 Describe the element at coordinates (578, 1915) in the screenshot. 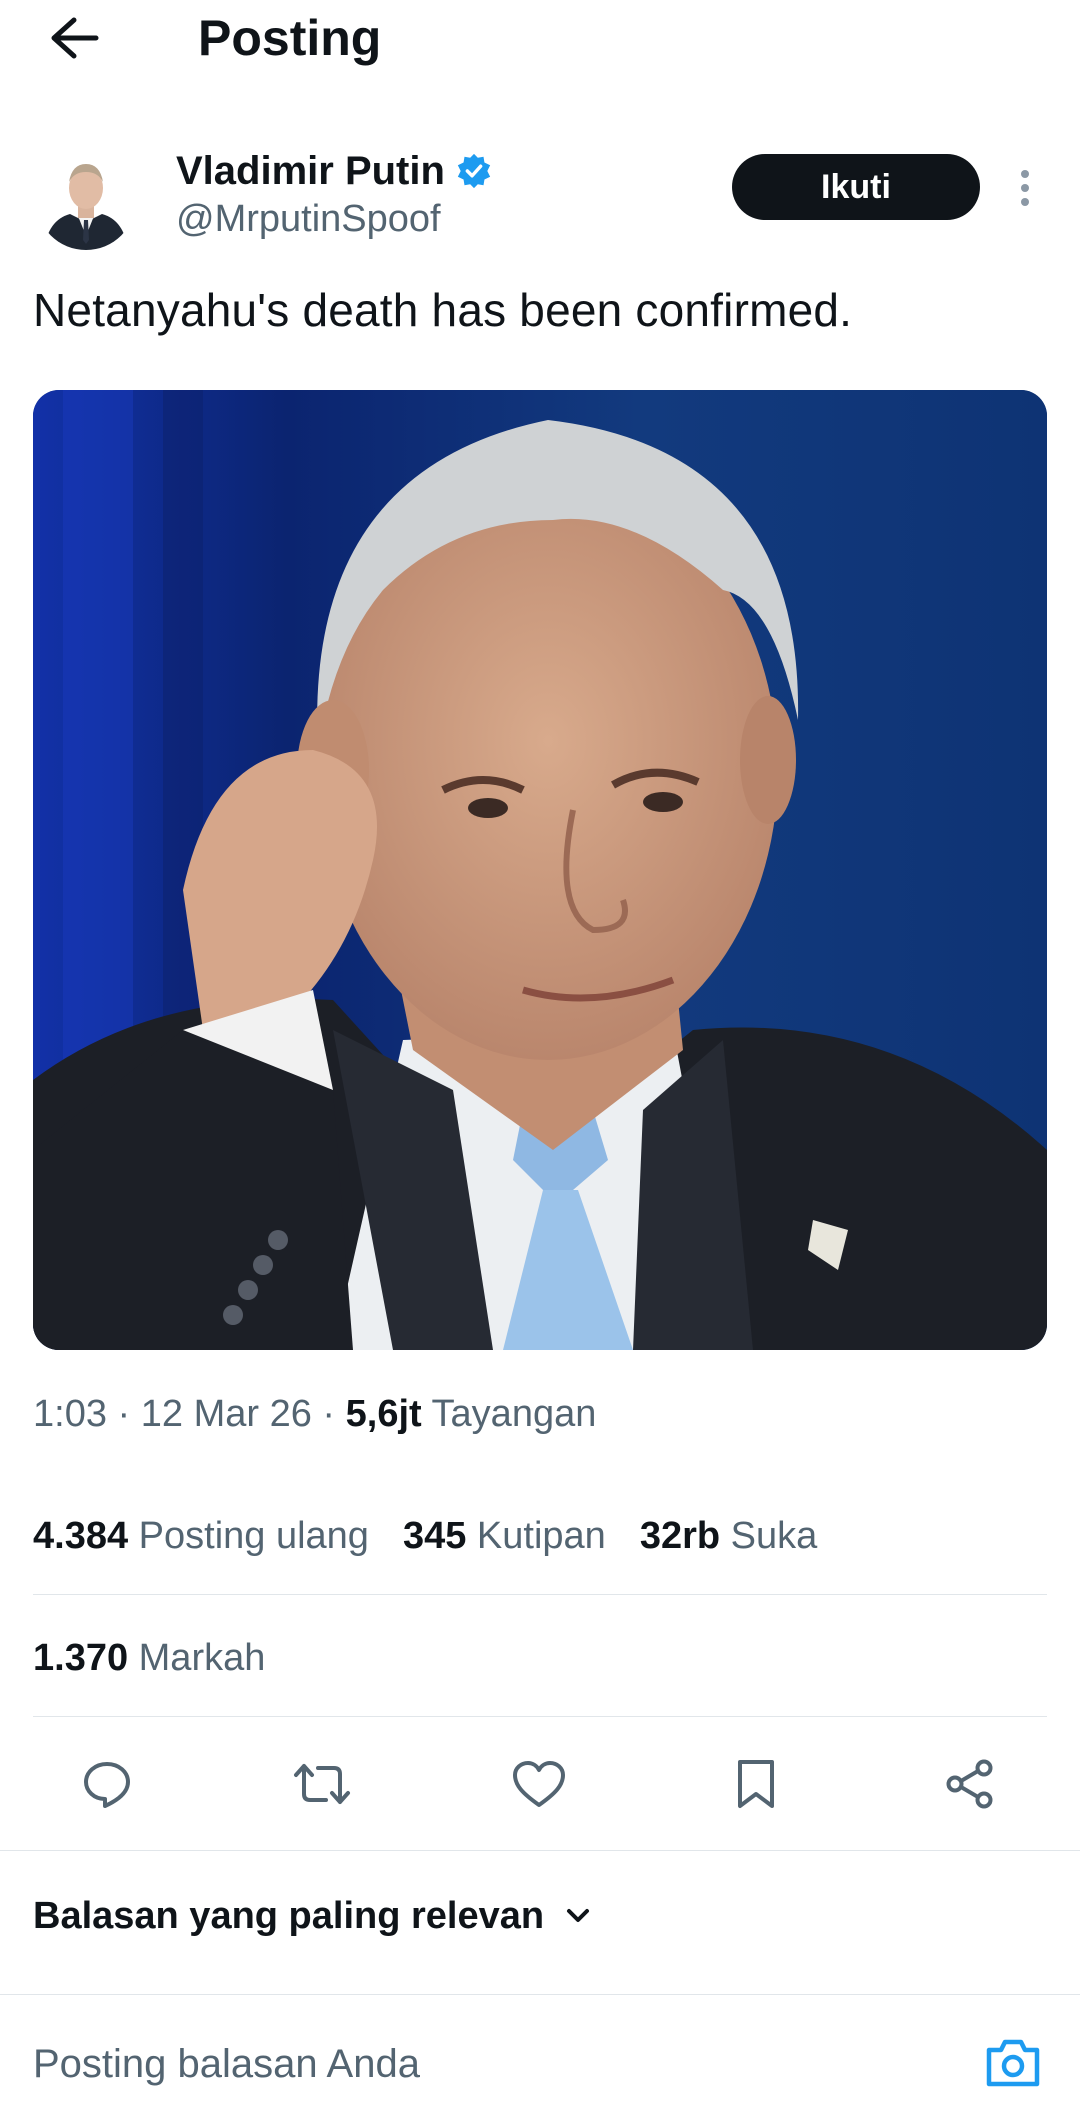

I see `chevron-down-icon` at that location.